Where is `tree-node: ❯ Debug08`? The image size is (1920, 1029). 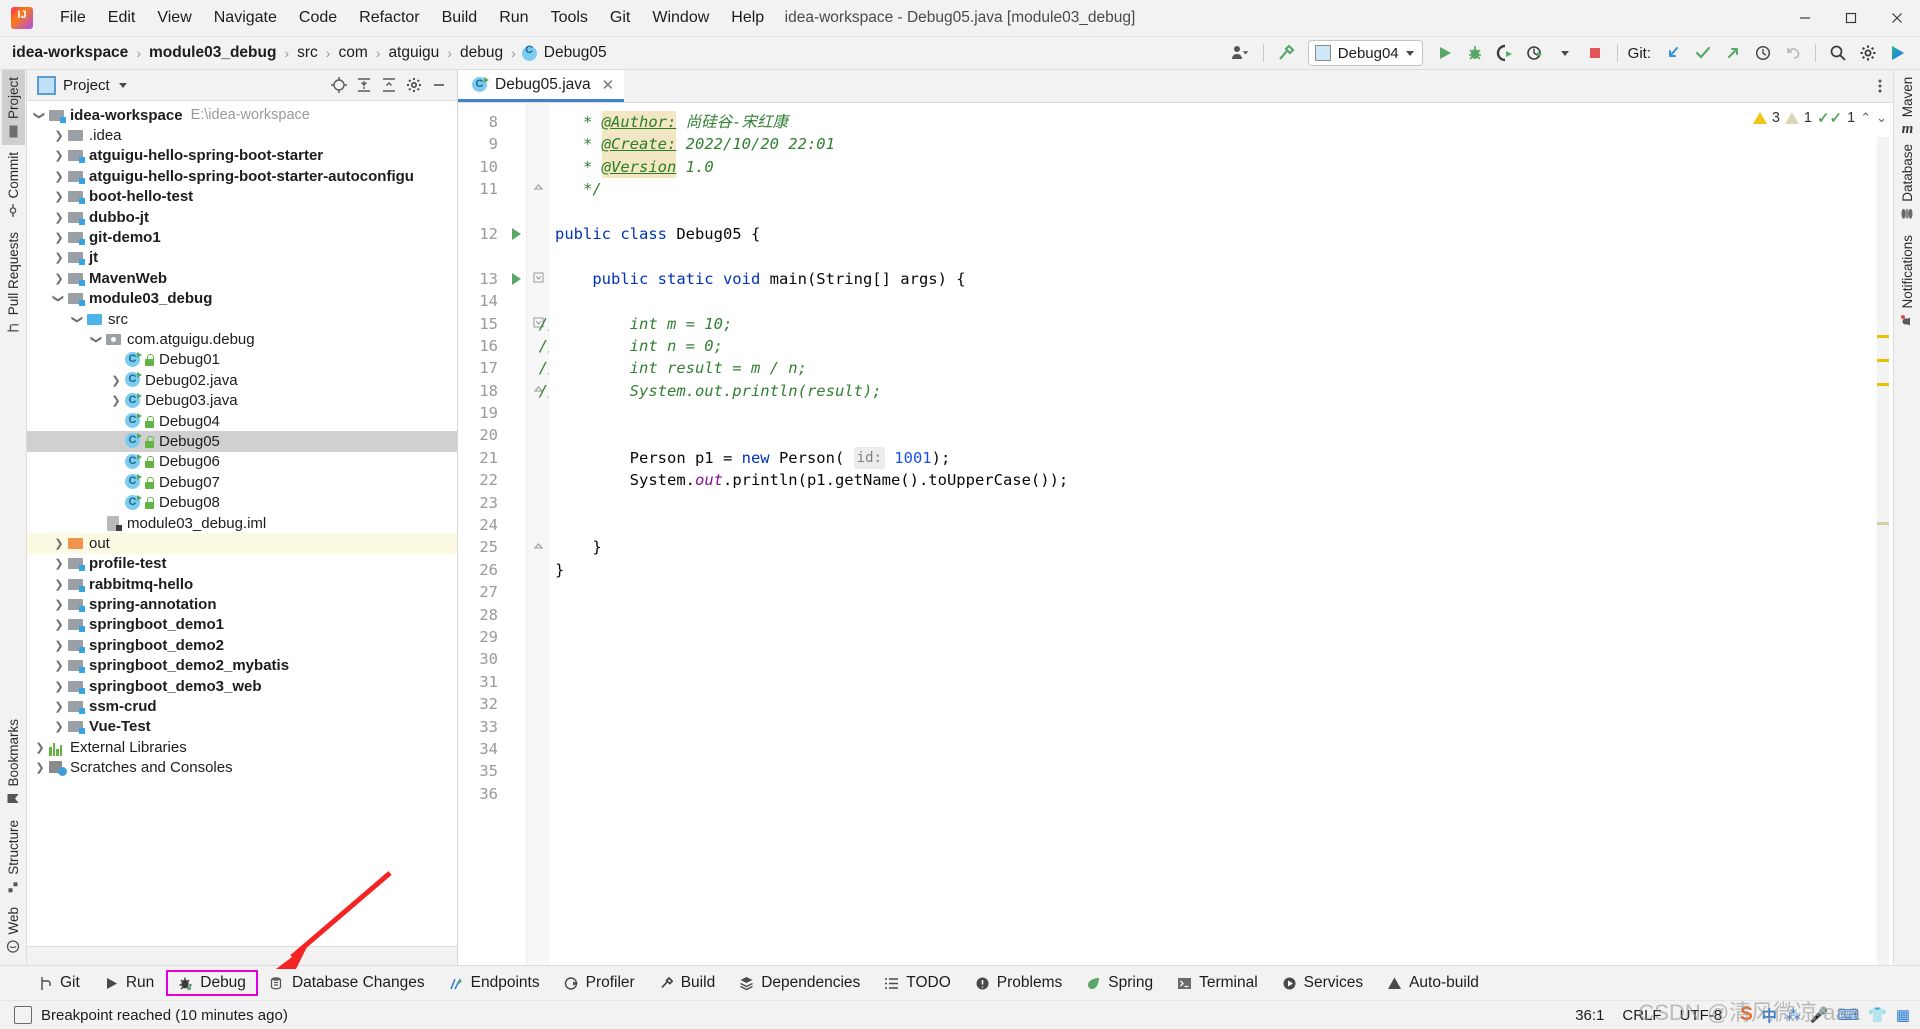
tree-node: ❯ Debug08 is located at coordinates (242, 502).